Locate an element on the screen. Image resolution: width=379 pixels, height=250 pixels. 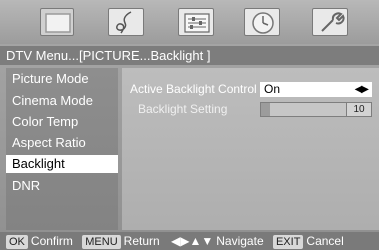
sidebar-item-backlight: Backlight is located at coordinates (62, 164).